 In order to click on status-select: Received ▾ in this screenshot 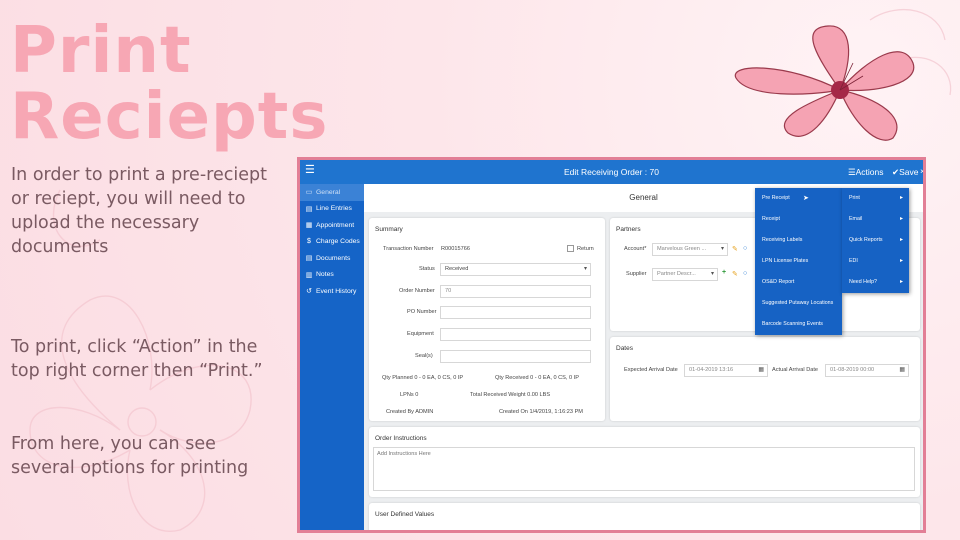, I will do `click(515, 269)`.